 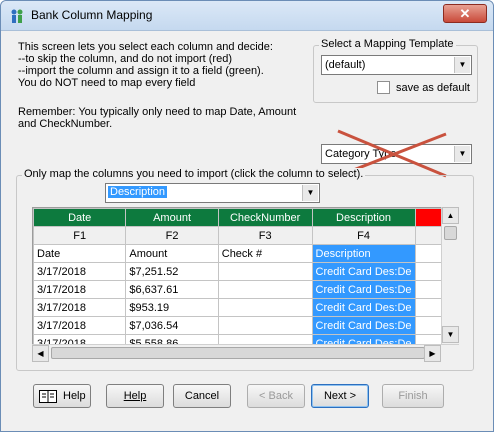 I want to click on save-default-checkbox, so click(x=383, y=87).